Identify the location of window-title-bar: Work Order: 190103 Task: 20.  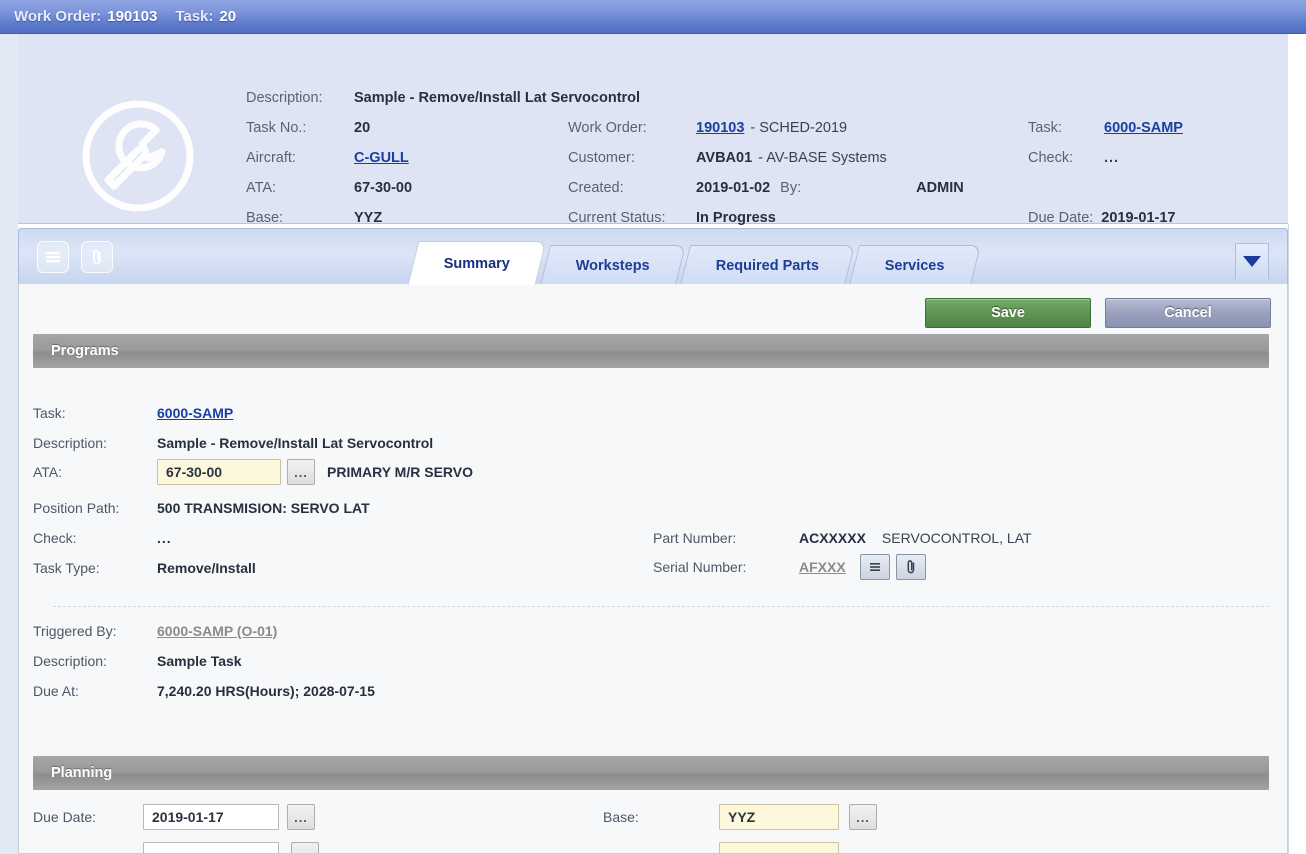
(653, 17).